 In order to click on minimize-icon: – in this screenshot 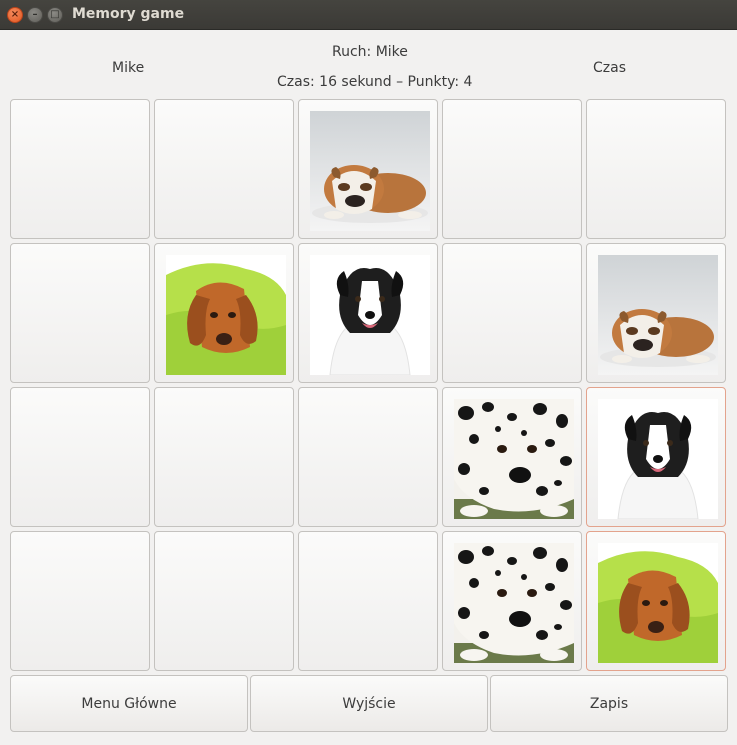, I will do `click(35, 15)`.